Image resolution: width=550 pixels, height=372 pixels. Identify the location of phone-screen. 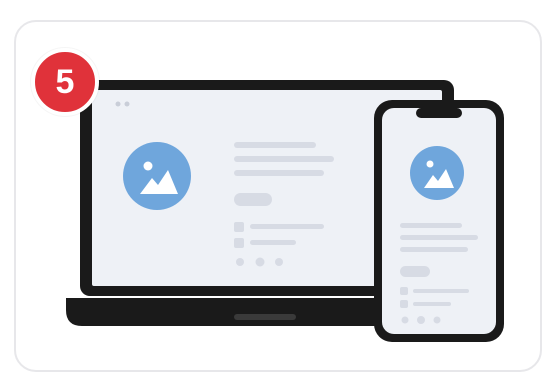
(439, 221).